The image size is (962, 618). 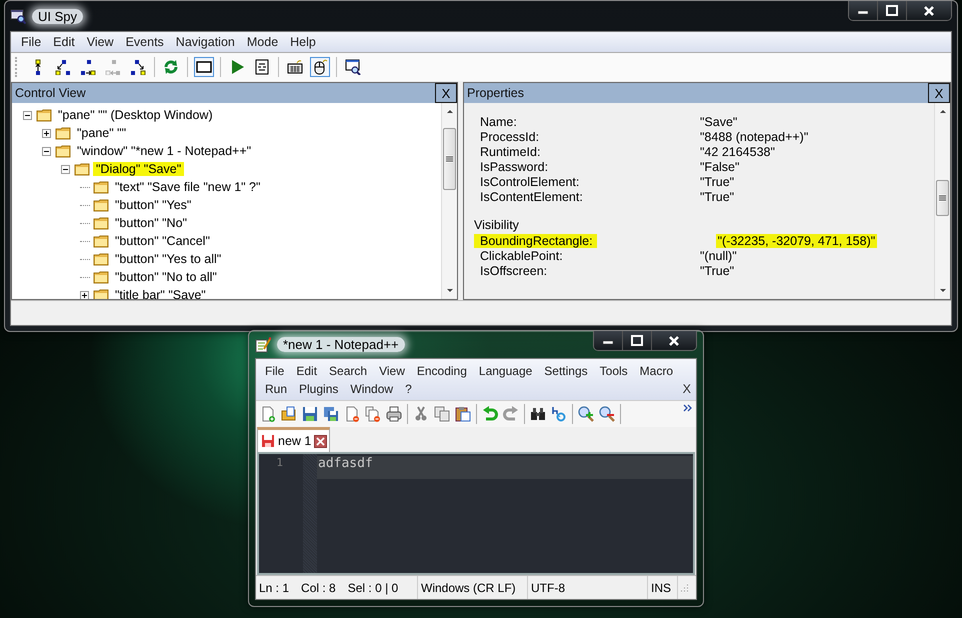 I want to click on property-name: ProcessId:, so click(x=509, y=137).